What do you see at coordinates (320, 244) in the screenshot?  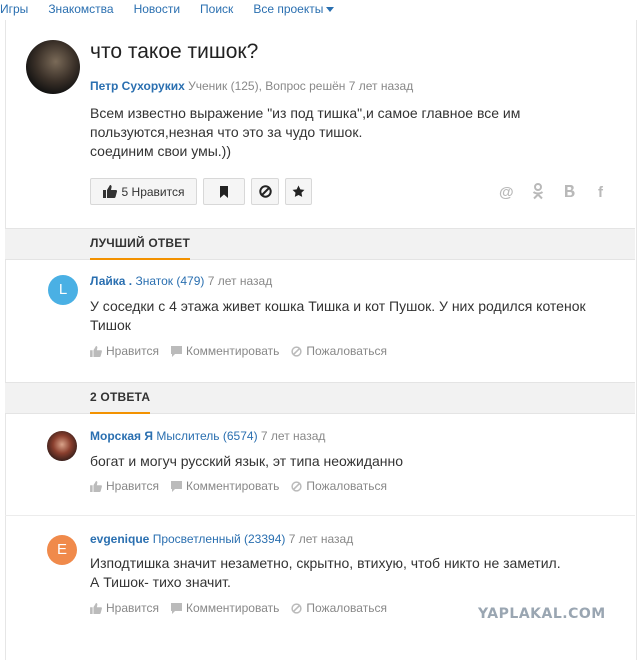 I see `best-answer-header: ЛУЧШИЙ ОТВЕТ` at bounding box center [320, 244].